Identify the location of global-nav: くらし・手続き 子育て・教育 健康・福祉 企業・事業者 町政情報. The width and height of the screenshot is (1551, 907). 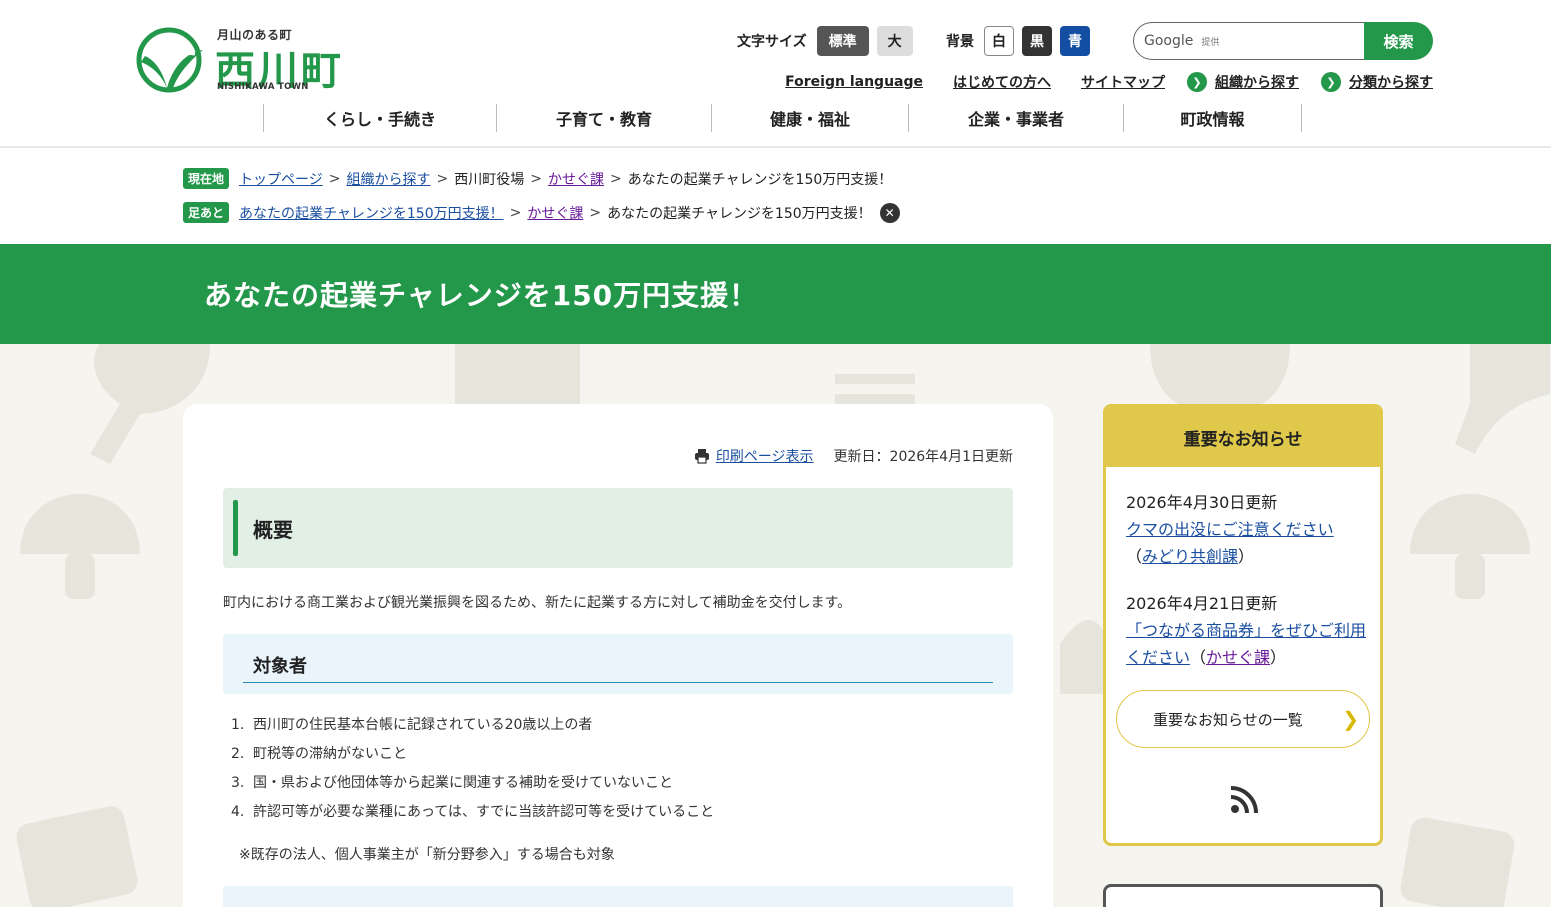
(782, 118).